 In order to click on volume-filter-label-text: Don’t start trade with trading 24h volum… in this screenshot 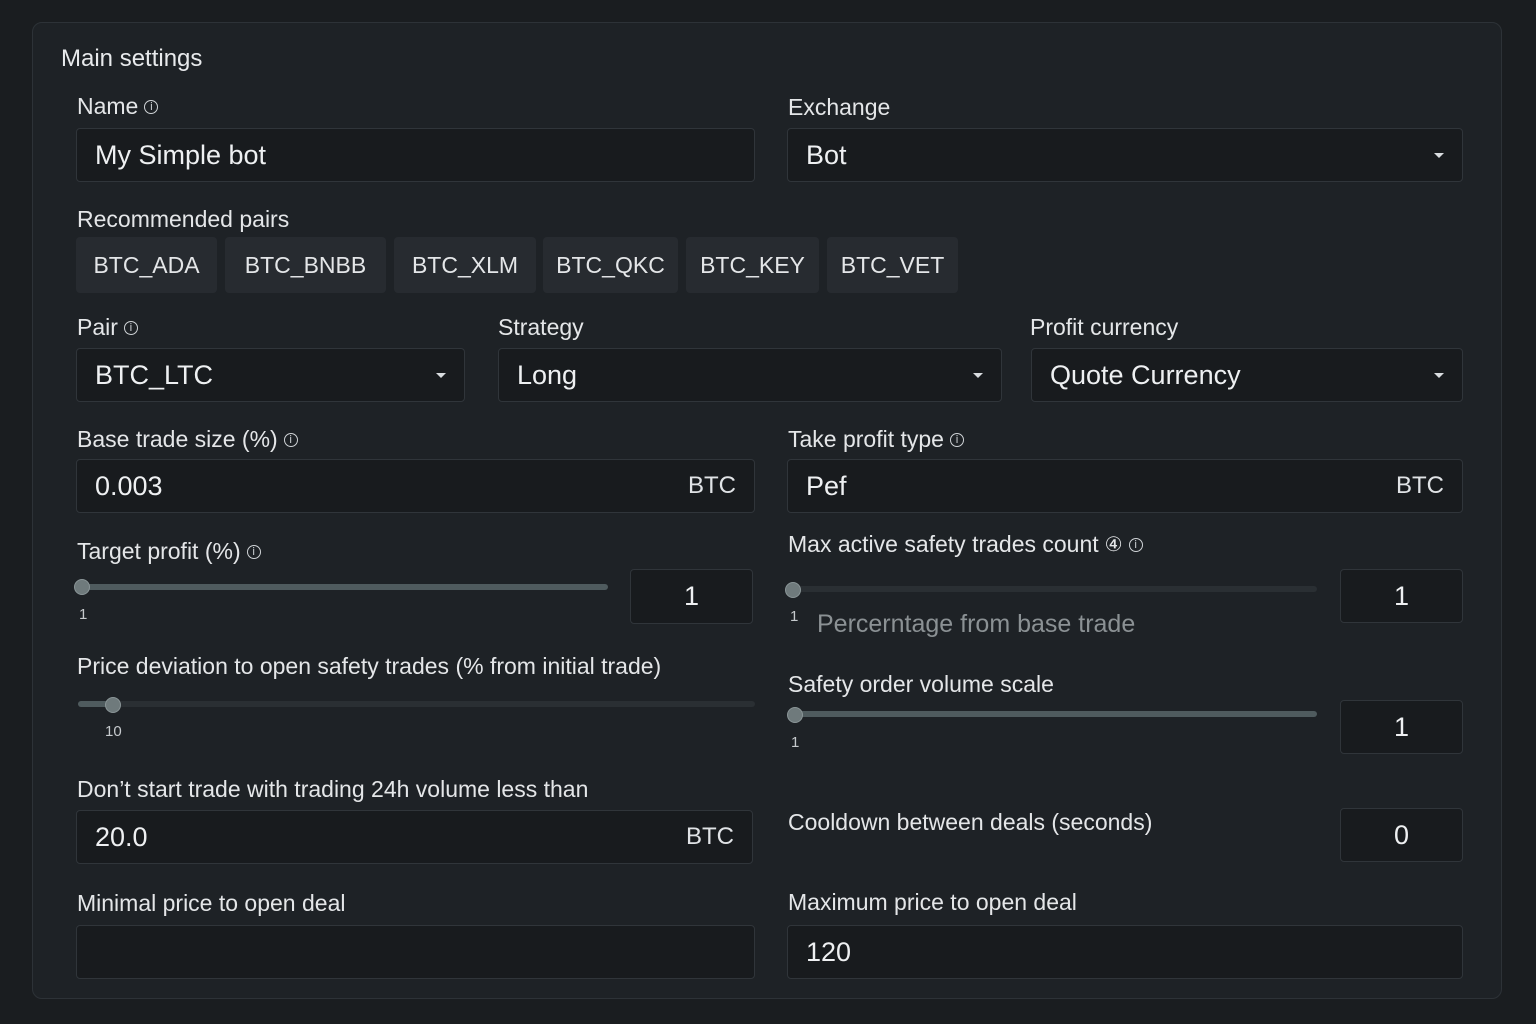, I will do `click(333, 789)`.